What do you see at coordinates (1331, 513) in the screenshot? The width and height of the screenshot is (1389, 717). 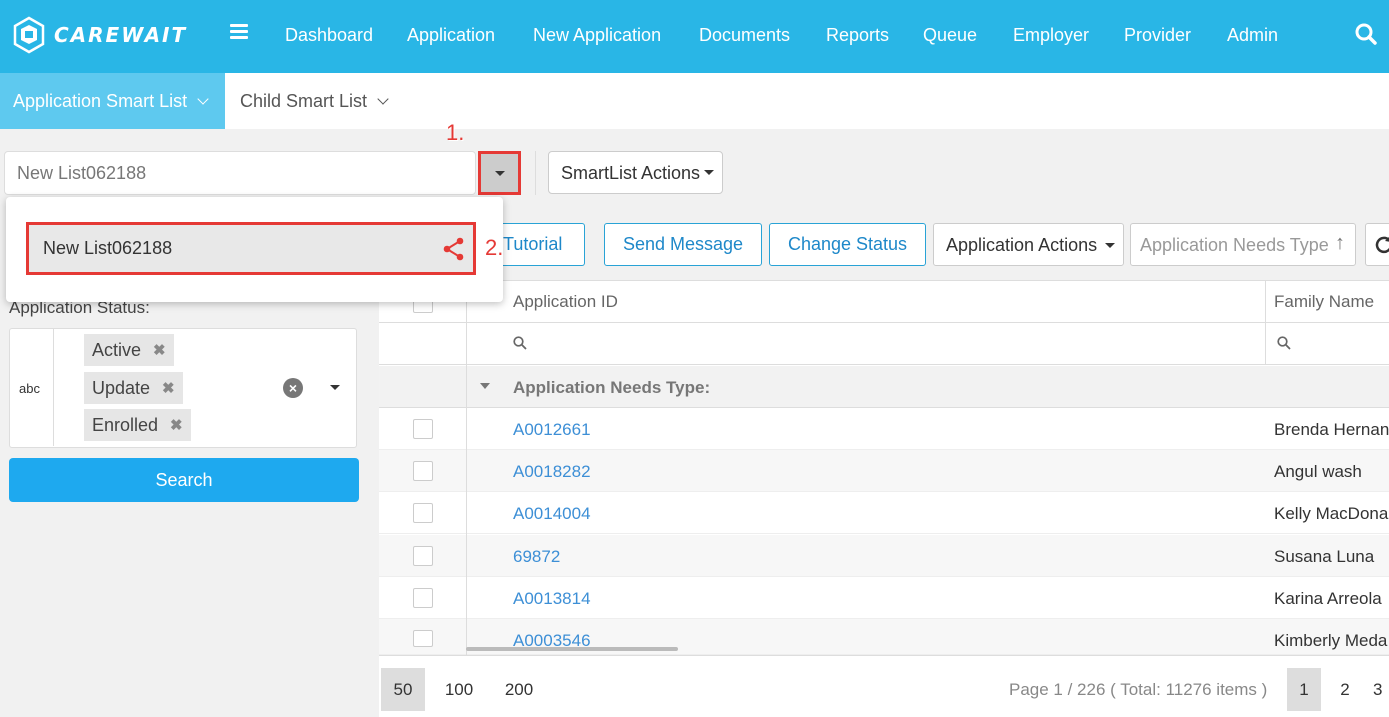 I see `family-name-cell: Kelly MacDona` at bounding box center [1331, 513].